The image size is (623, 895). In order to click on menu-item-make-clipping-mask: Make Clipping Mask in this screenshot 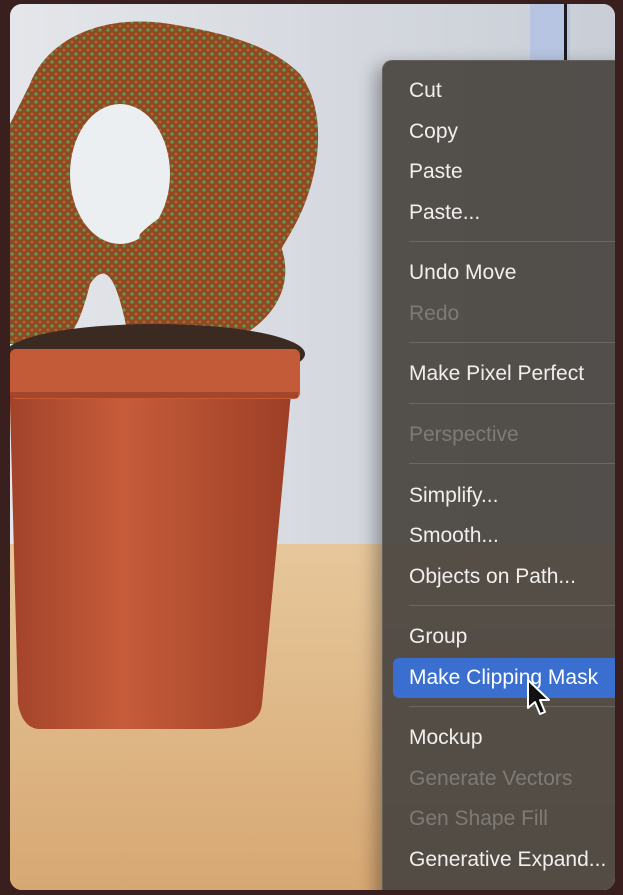, I will do `click(504, 678)`.